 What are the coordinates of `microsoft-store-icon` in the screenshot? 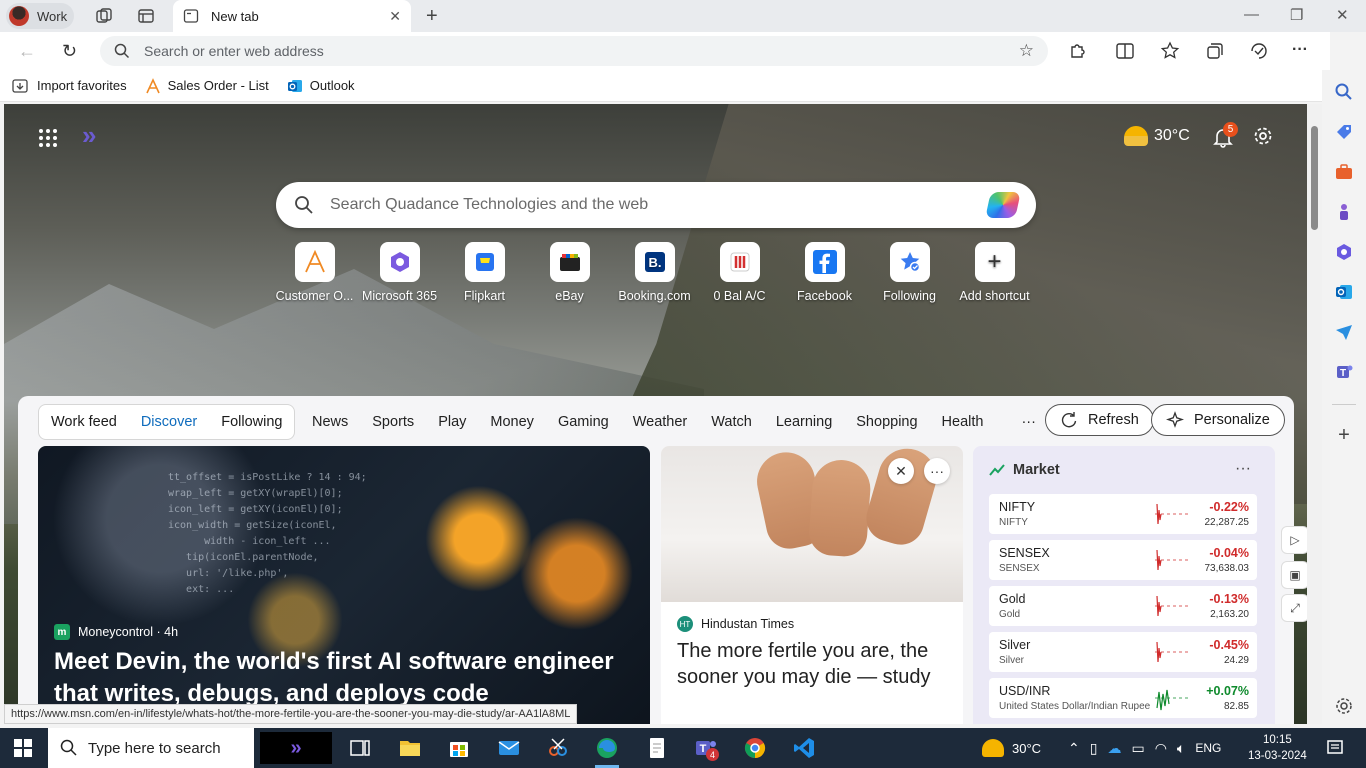 It's located at (459, 748).